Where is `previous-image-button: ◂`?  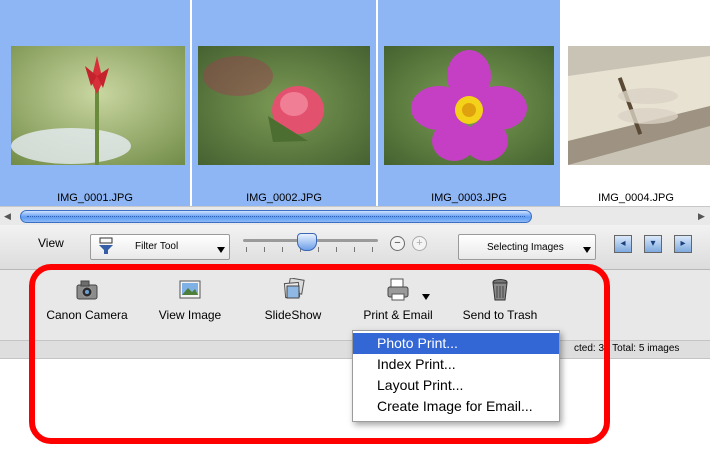
previous-image-button: ◂ is located at coordinates (623, 244).